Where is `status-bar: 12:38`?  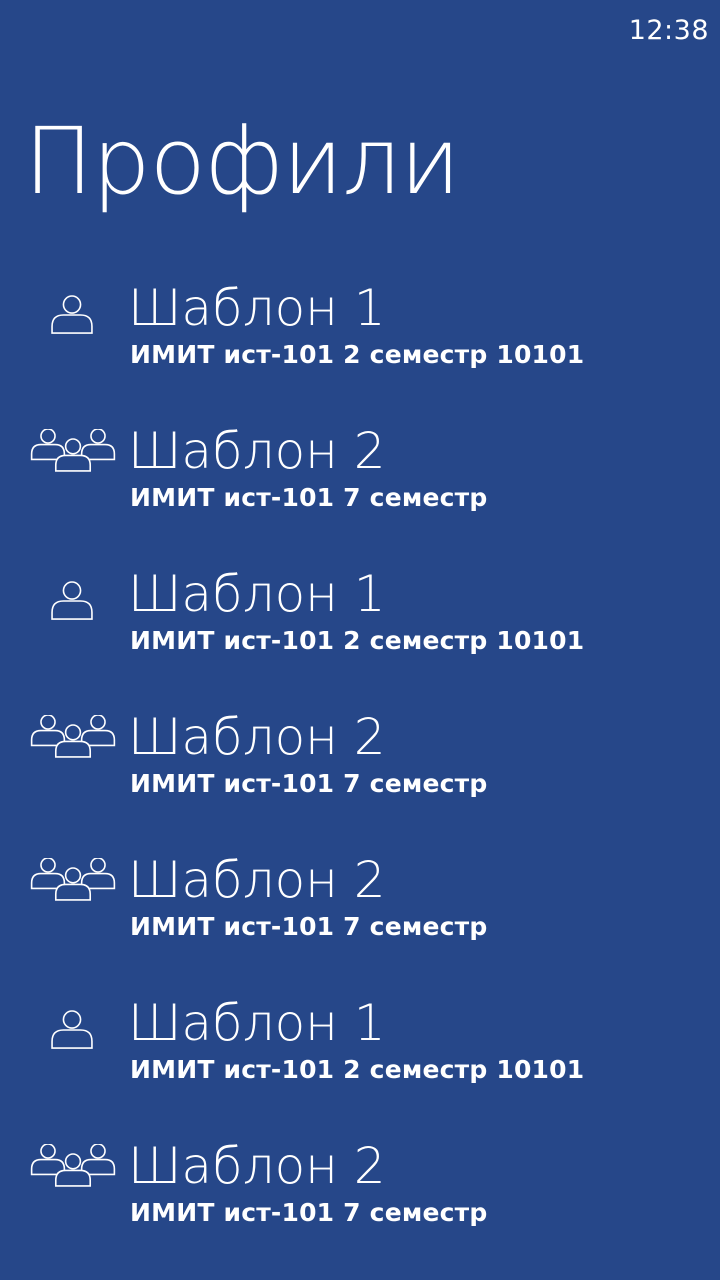
status-bar: 12:38 is located at coordinates (360, 32).